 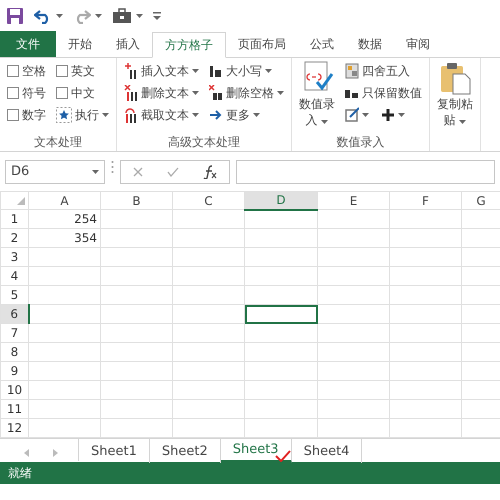 What do you see at coordinates (388, 115) in the screenshot?
I see `plus-icon` at bounding box center [388, 115].